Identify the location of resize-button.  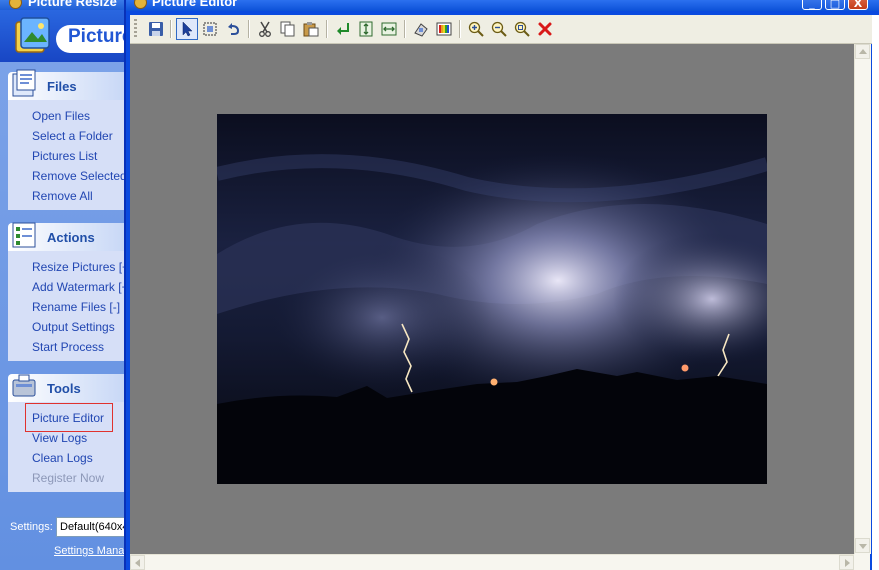
(366, 29).